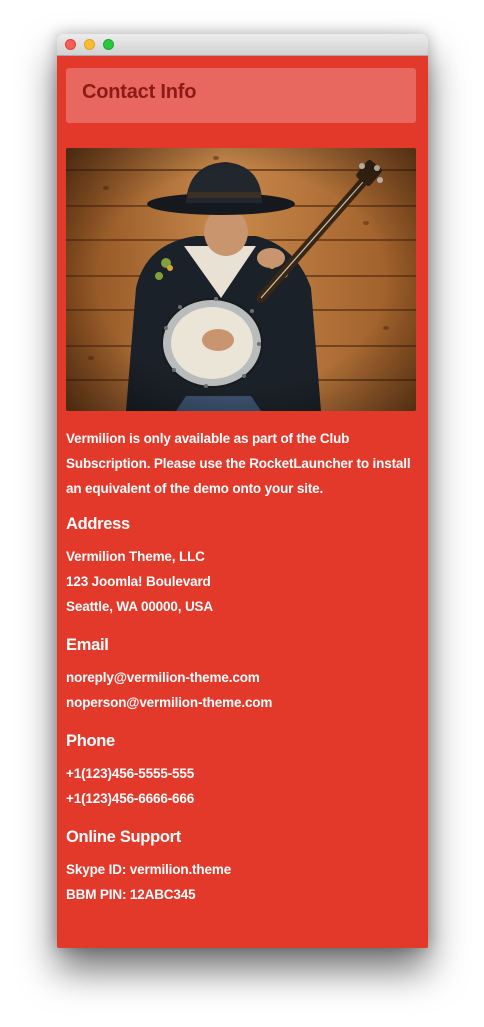 This screenshot has width=484, height=1027. I want to click on phone-block: +1(123)456-5555-555 +1(123)456-6666-666, so click(241, 786).